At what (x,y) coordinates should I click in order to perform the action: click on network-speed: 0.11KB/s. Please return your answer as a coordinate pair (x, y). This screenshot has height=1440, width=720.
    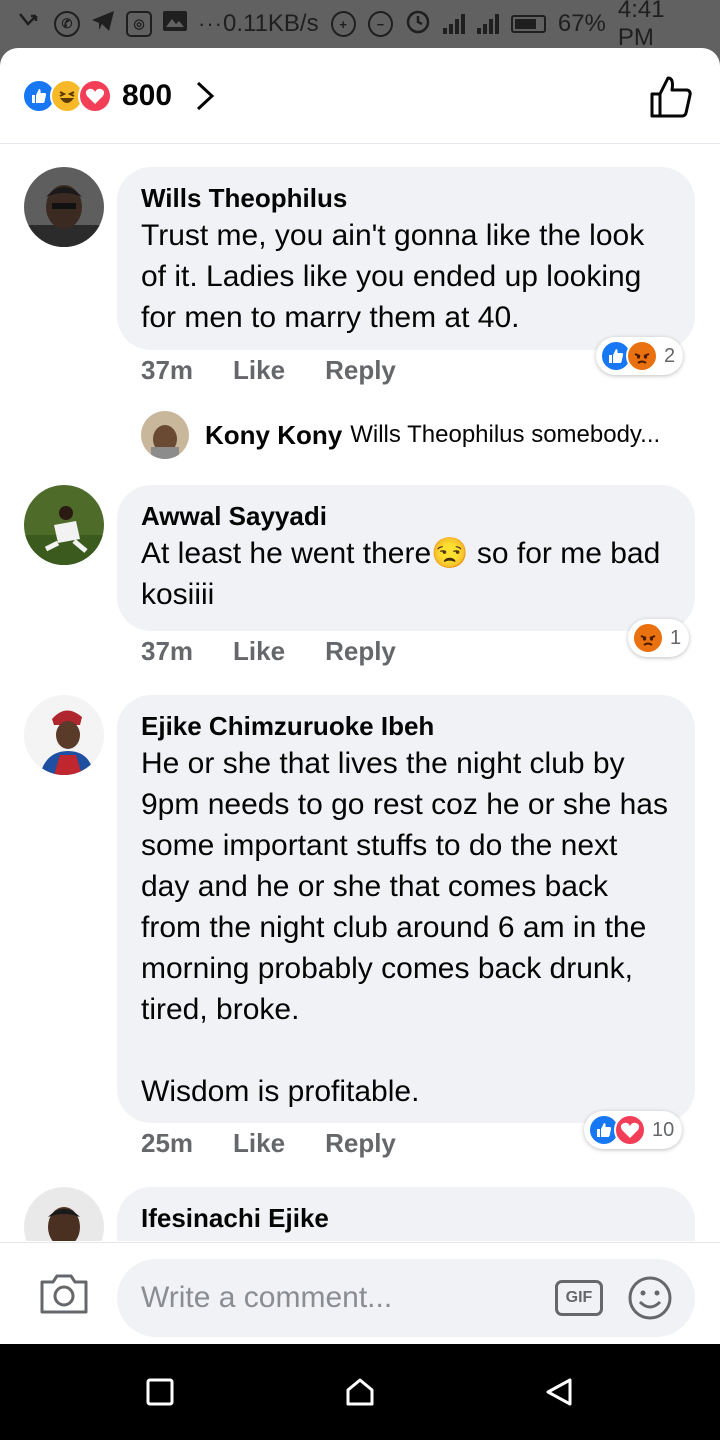
    Looking at the image, I should click on (270, 23).